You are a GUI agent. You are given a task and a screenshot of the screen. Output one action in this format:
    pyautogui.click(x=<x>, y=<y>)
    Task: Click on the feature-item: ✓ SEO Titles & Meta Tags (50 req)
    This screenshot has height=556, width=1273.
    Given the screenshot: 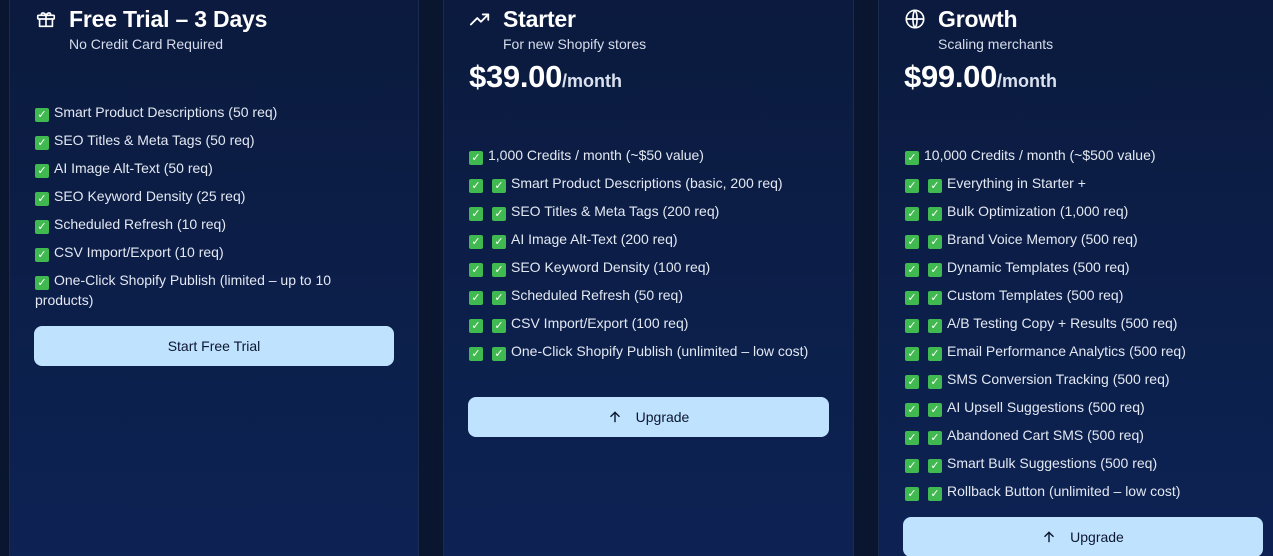 What is the action you would take?
    pyautogui.click(x=205, y=140)
    